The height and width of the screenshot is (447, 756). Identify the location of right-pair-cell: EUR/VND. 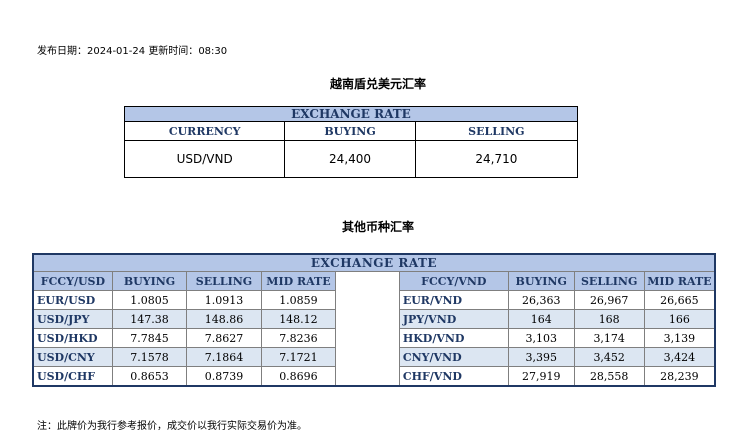
(453, 300).